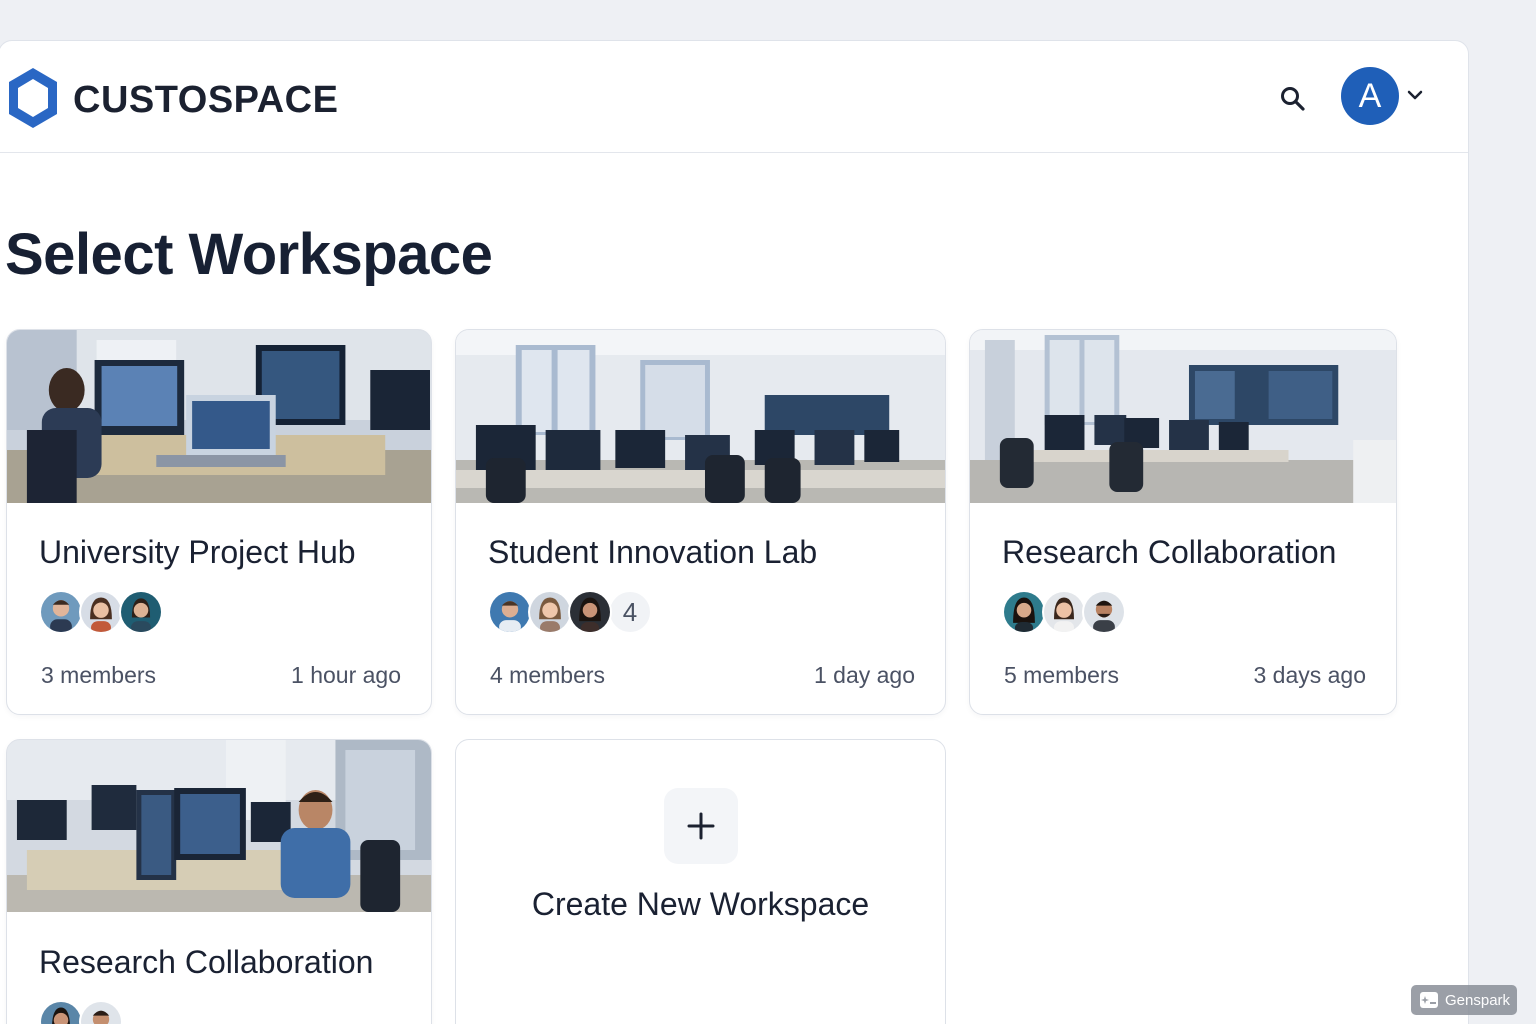 Image resolution: width=1536 pixels, height=1024 pixels. I want to click on top-bar: CUSTOSPACE A, so click(734, 97).